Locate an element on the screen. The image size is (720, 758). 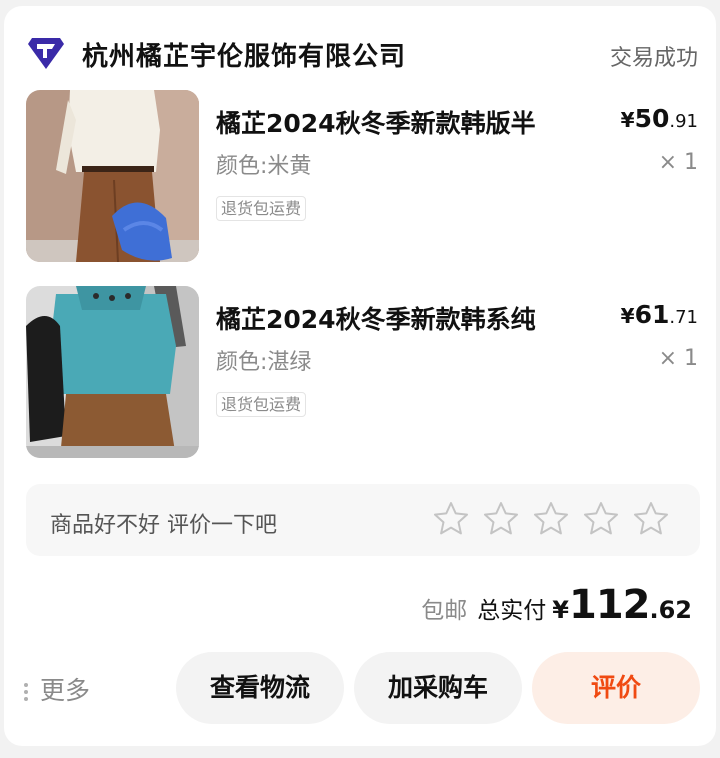
product-photo-teal-sweater is located at coordinates (112, 372).